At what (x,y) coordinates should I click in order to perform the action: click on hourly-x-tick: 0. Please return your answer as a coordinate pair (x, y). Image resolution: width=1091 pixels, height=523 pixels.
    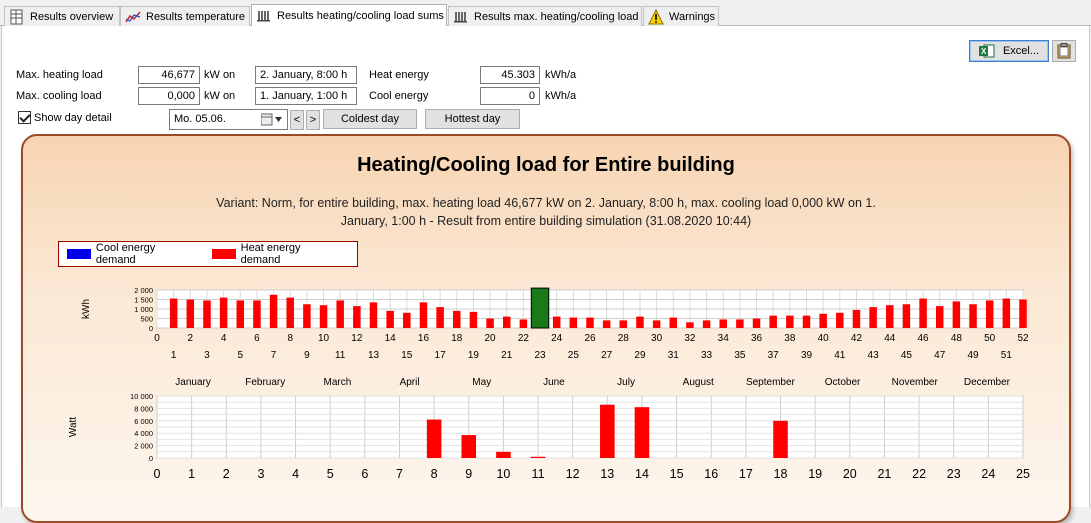
    Looking at the image, I should click on (157, 474).